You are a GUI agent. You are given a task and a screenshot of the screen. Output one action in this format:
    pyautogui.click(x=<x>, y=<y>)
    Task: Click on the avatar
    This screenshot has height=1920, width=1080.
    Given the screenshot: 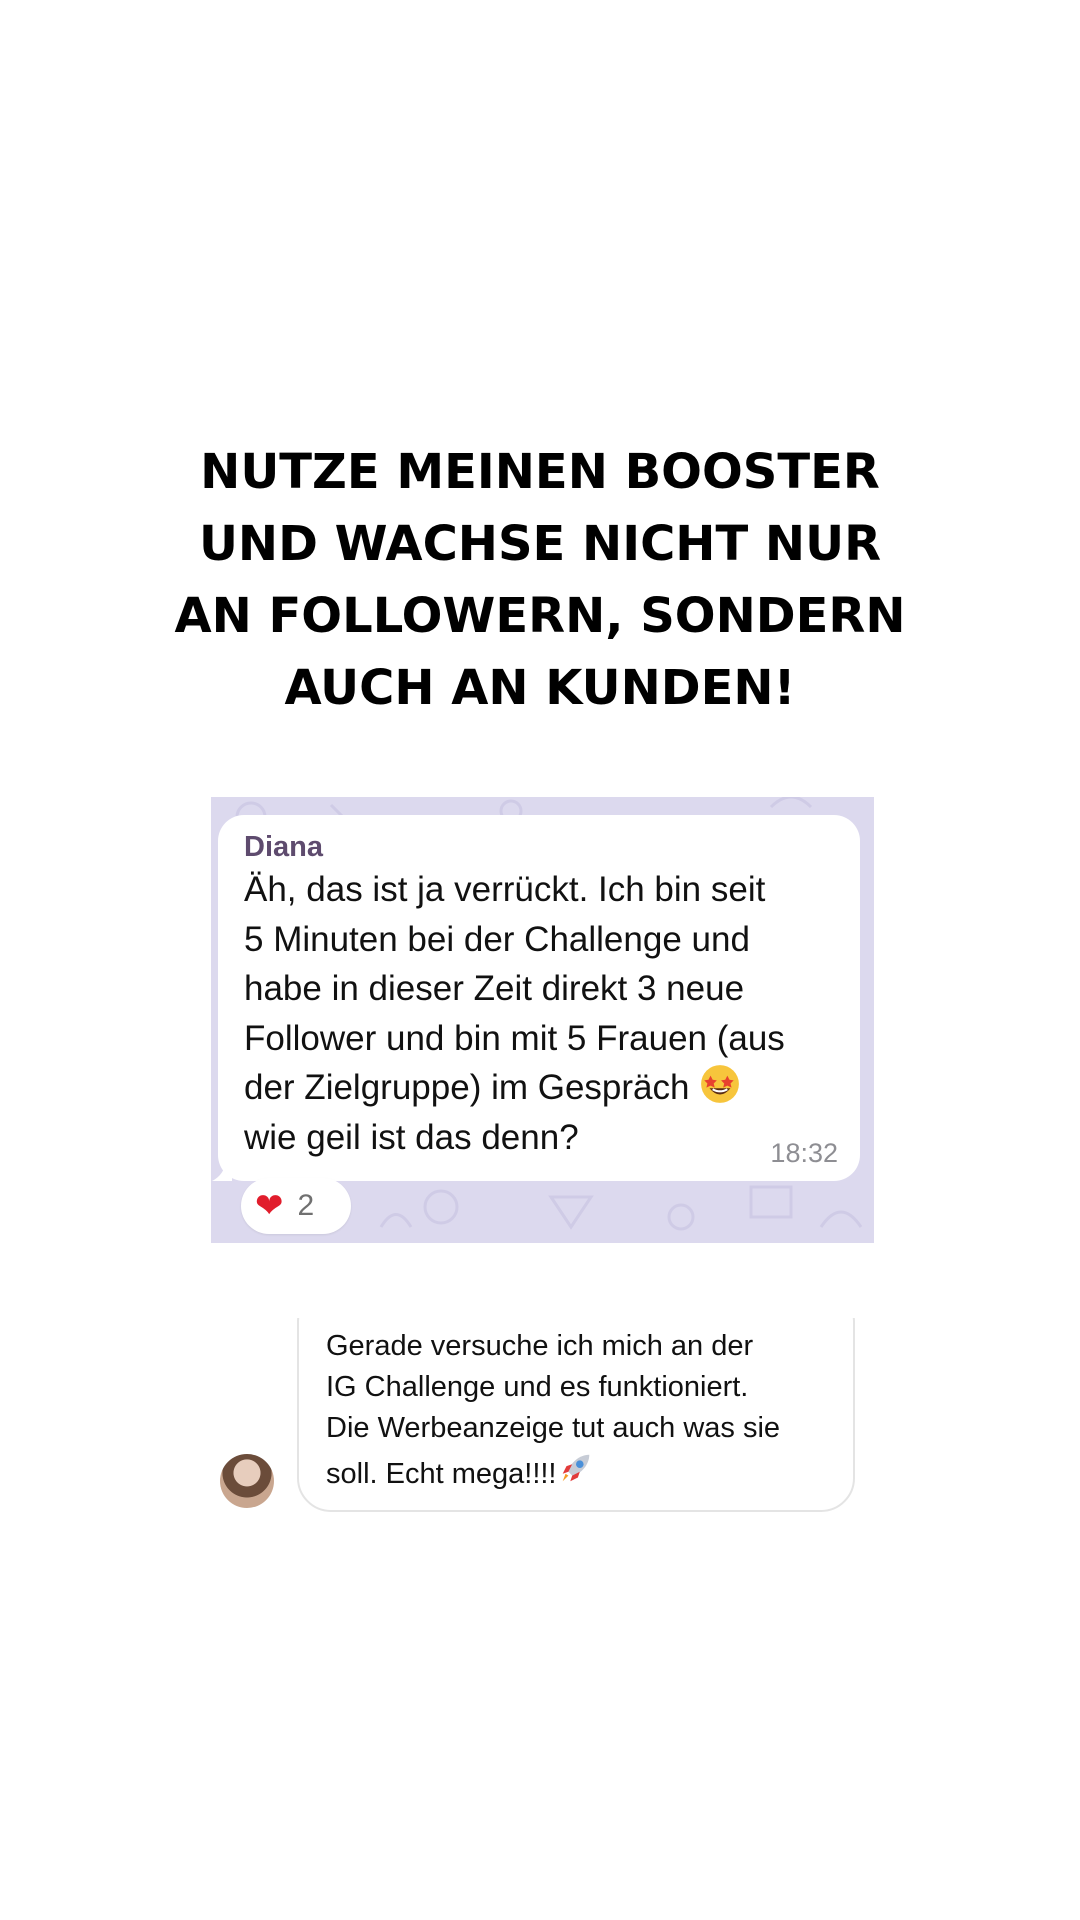 What is the action you would take?
    pyautogui.click(x=247, y=1481)
    